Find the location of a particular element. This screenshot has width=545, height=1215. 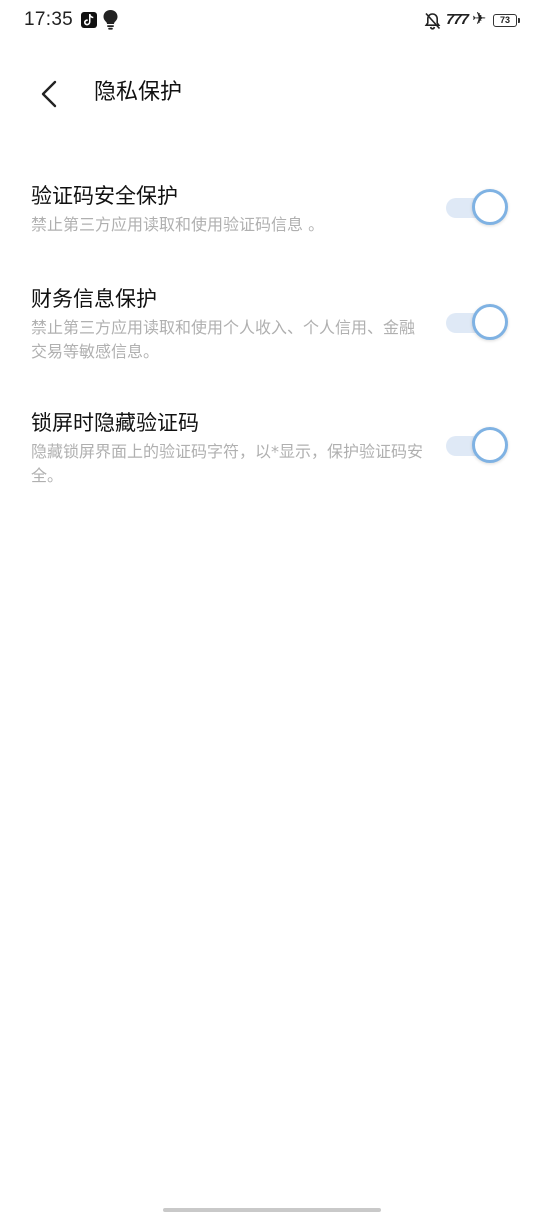

hide-code-on-lockscreen-toggle is located at coordinates (477, 445).